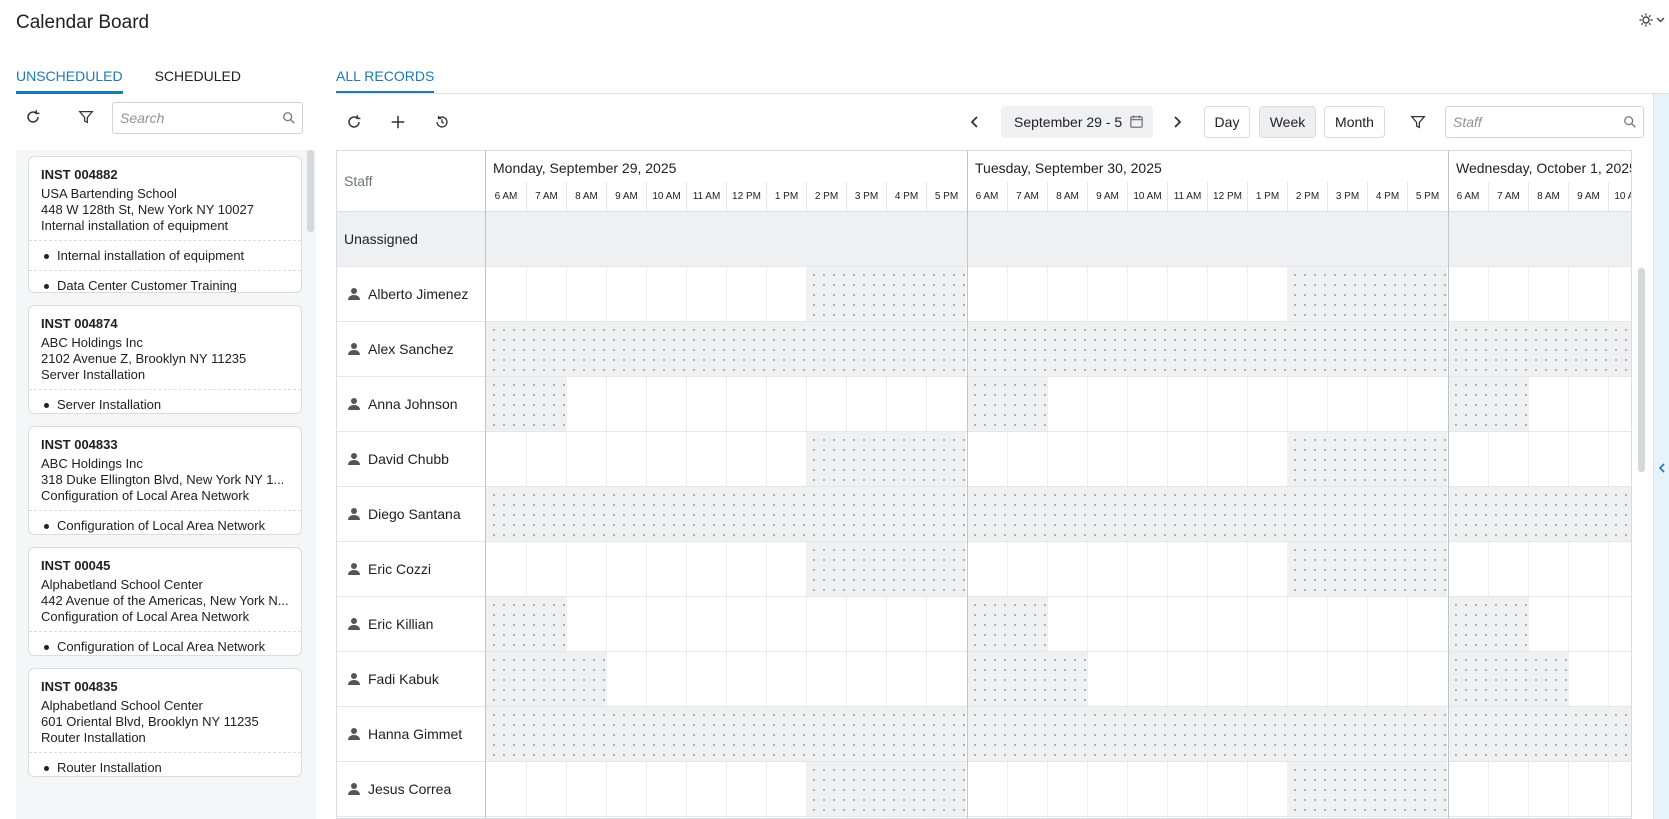 The height and width of the screenshot is (819, 1669). I want to click on hour-header: 7 AM, so click(546, 197).